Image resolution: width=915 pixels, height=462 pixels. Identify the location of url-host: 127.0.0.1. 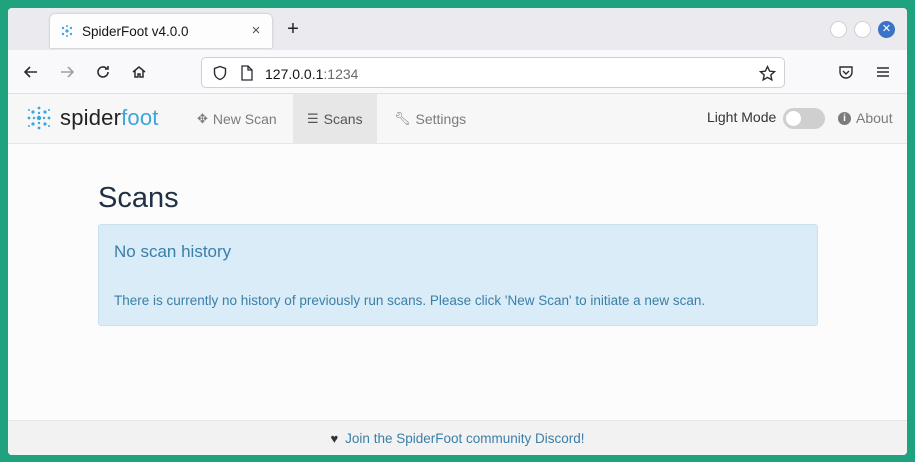
(294, 74).